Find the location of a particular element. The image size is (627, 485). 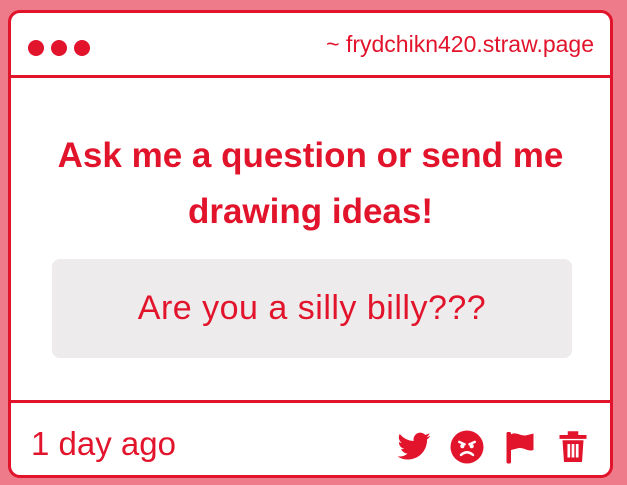

window-titlebar: ~ frydchikn420.straw.page is located at coordinates (310, 45).